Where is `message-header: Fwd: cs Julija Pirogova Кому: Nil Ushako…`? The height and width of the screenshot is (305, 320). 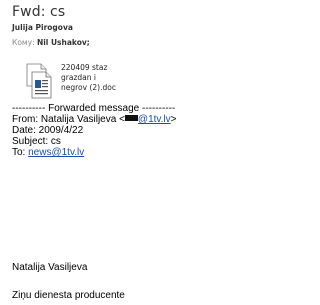
message-header: Fwd: cs Julija Pirogova Кому: Nil Ushako… is located at coordinates (157, 26).